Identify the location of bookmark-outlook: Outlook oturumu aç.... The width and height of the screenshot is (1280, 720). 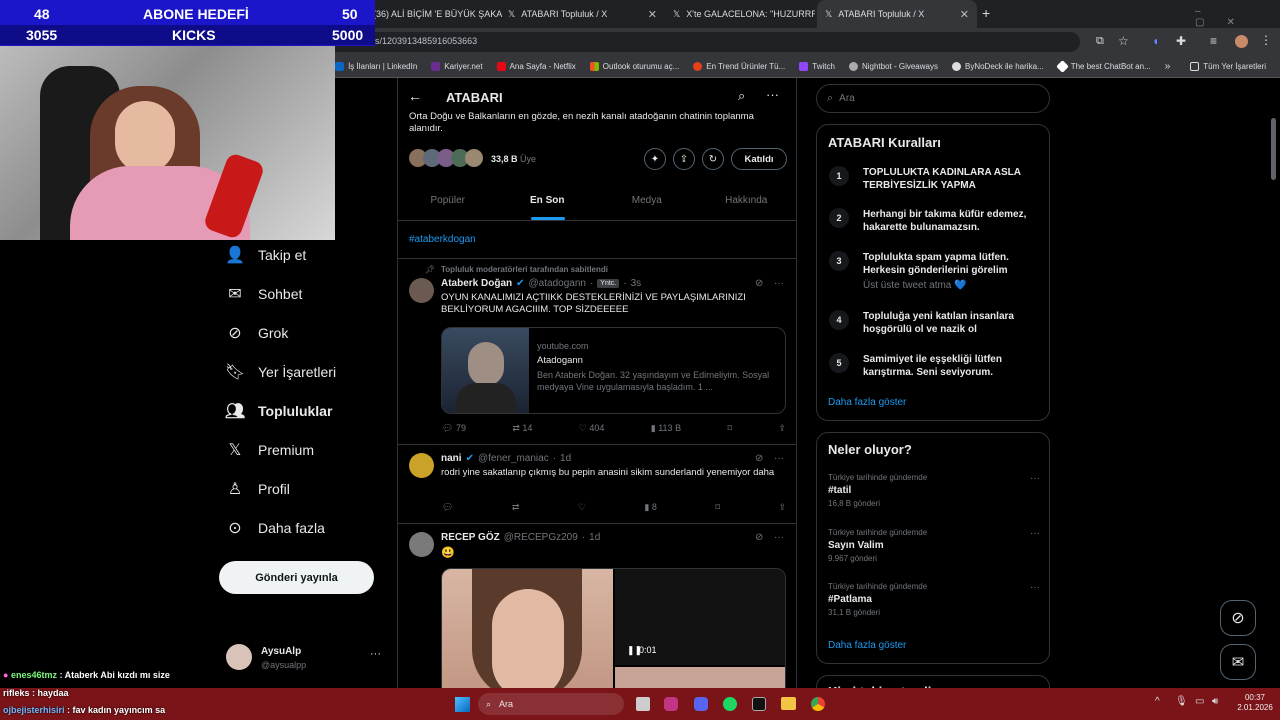
(634, 66).